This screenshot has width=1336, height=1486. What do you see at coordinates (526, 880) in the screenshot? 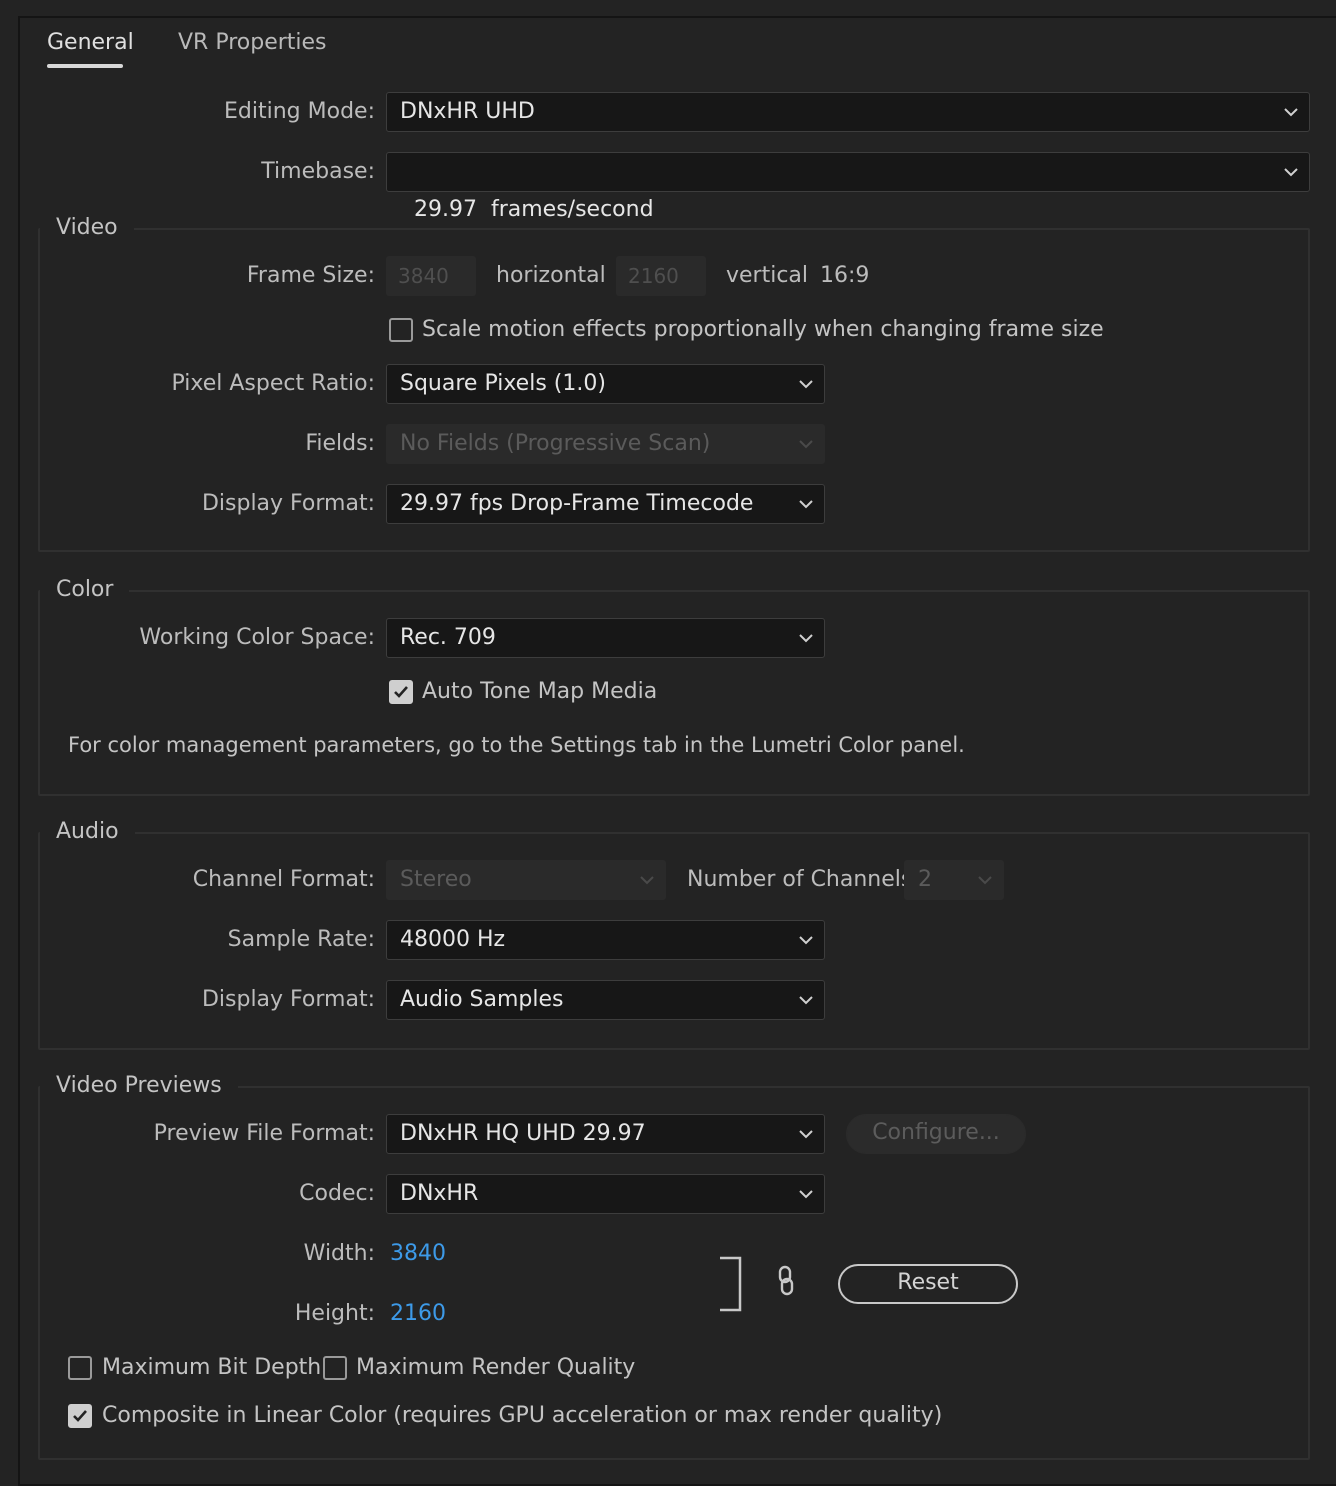
I see `channel-format-dropdown: Stereo` at bounding box center [526, 880].